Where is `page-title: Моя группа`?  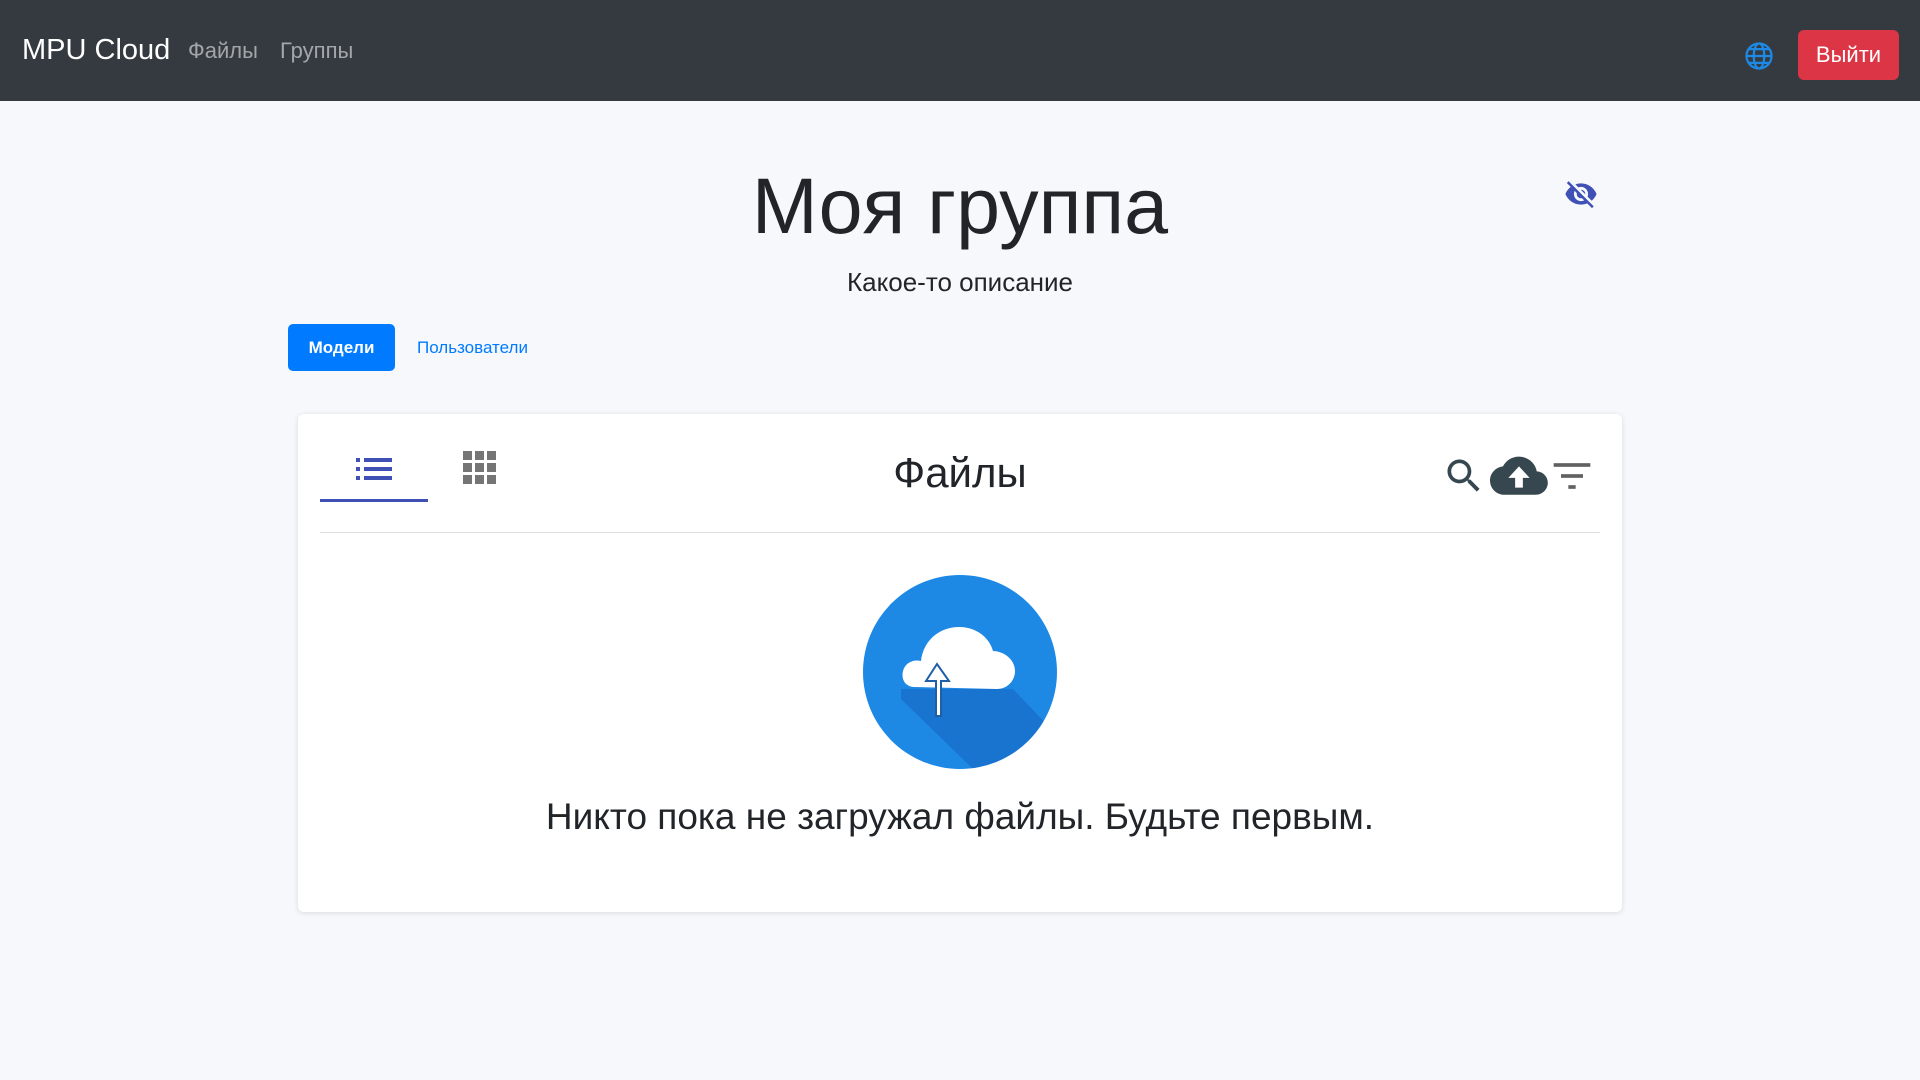
page-title: Моя группа is located at coordinates (960, 205).